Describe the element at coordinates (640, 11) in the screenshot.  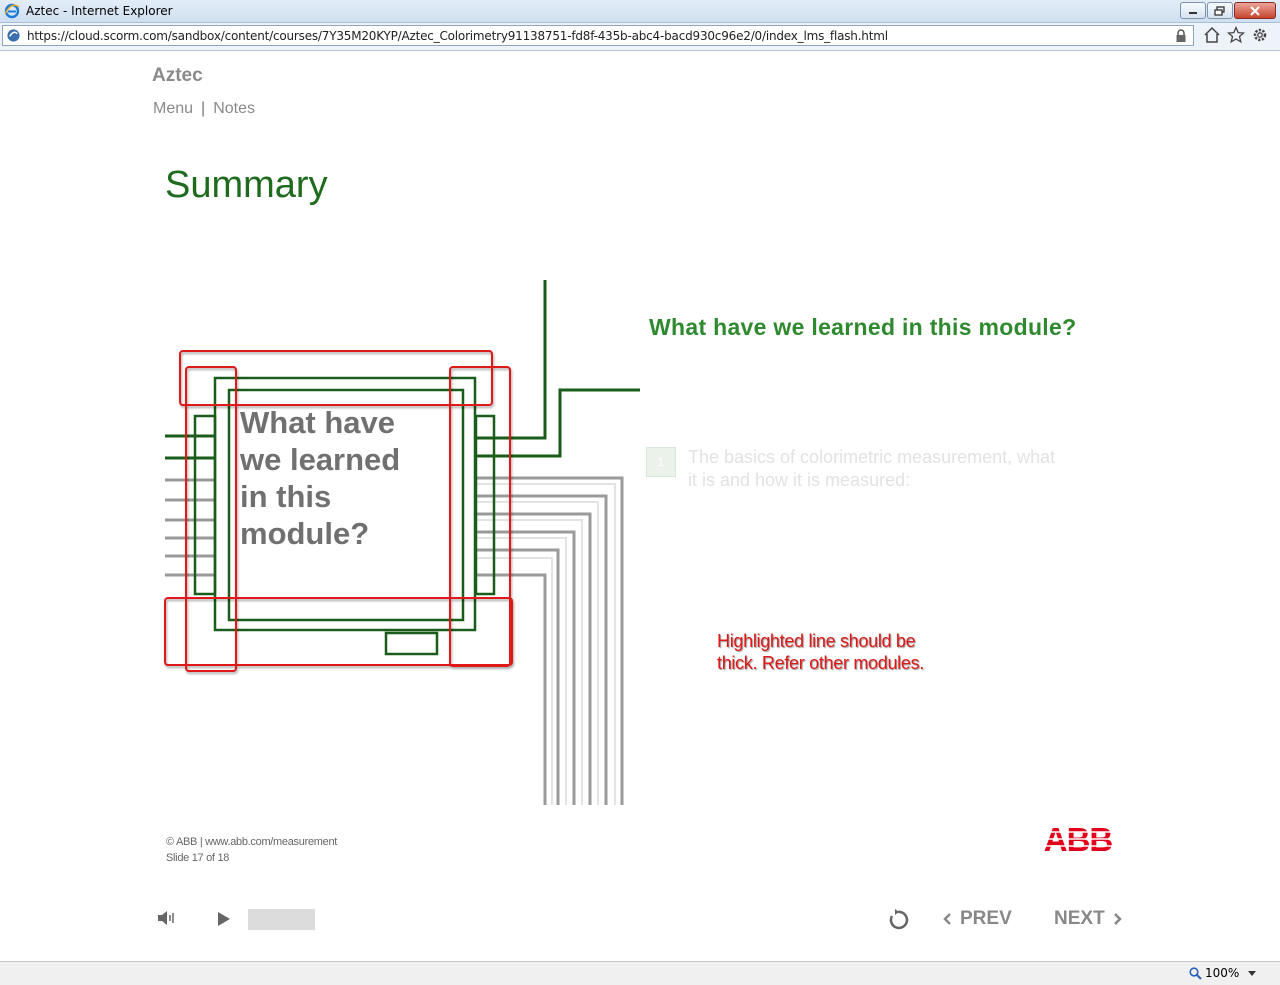
I see `window-title-bar: Aztec - Internet Explorer` at that location.